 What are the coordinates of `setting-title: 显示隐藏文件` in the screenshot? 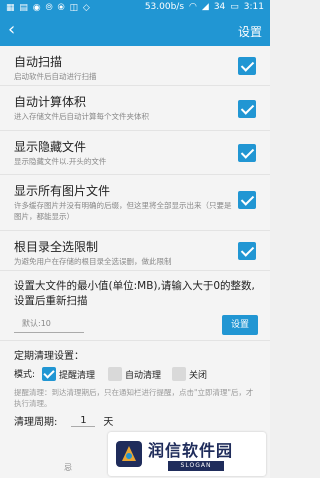 It's located at (50, 147).